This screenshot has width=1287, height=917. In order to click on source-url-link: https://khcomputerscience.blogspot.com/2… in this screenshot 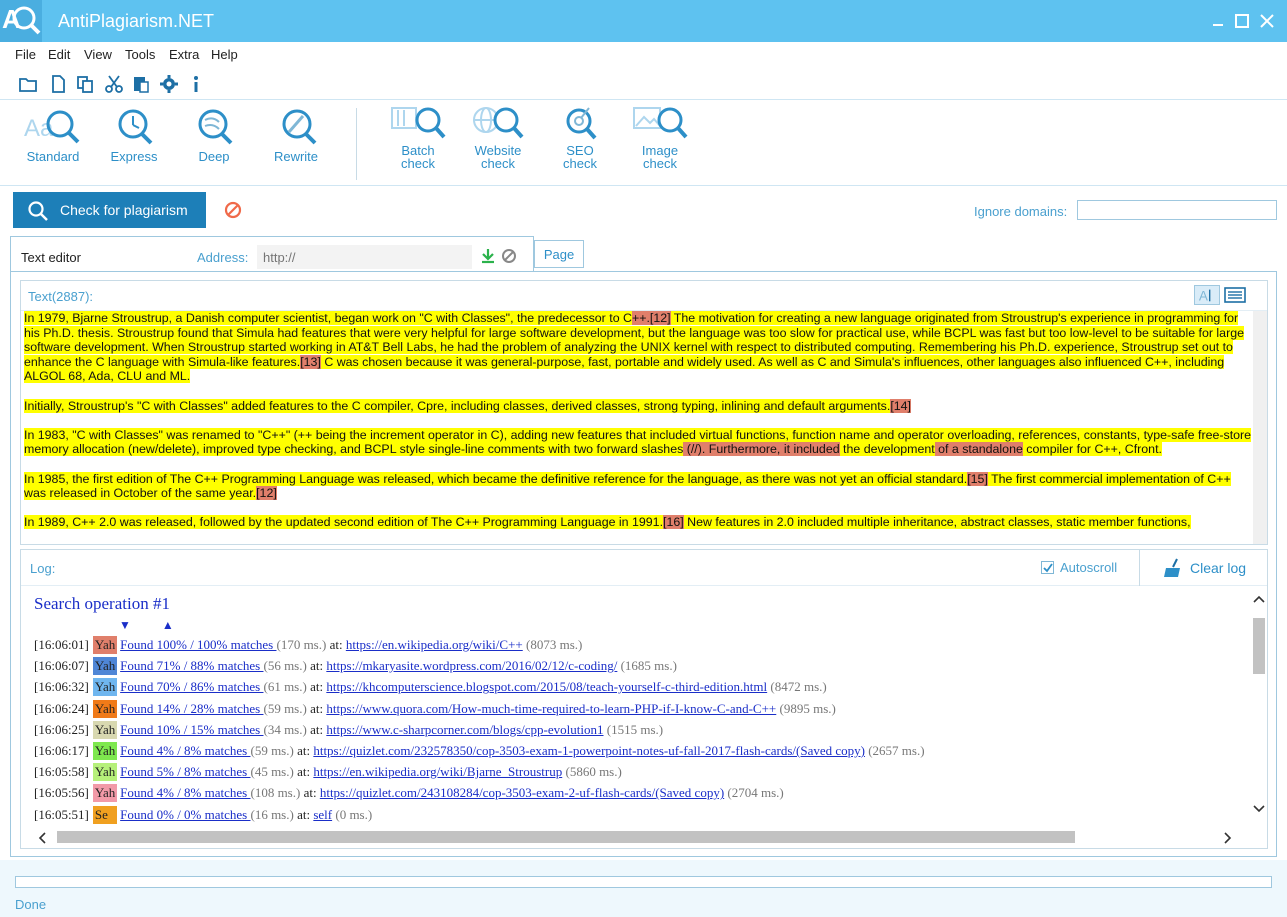, I will do `click(546, 686)`.